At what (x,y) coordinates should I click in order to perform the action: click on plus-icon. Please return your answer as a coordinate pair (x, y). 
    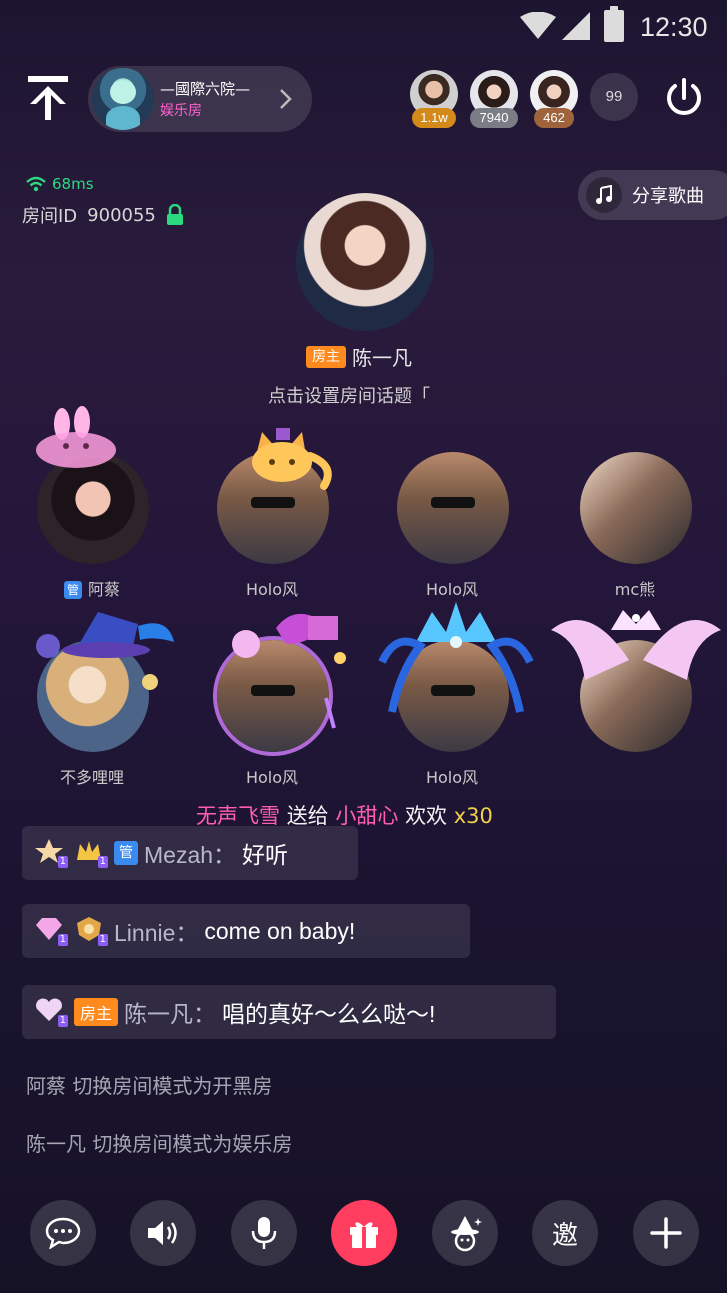
    Looking at the image, I should click on (666, 1233).